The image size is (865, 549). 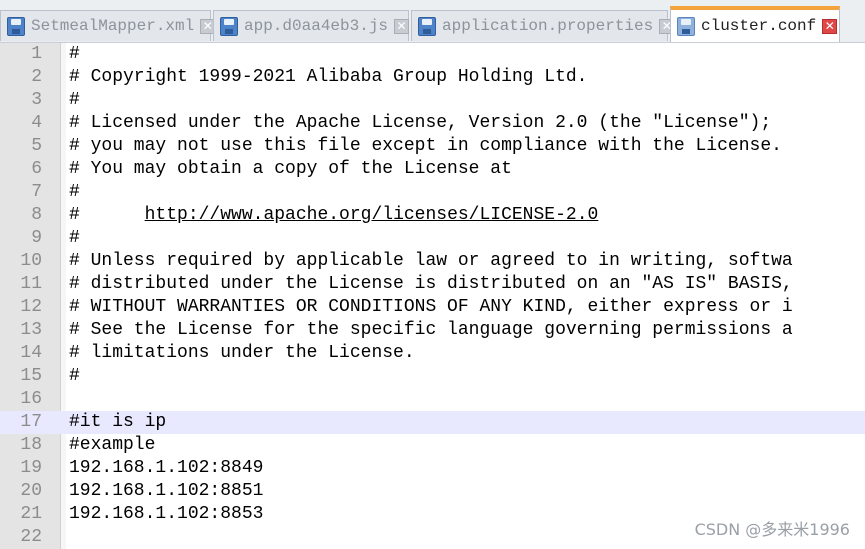 What do you see at coordinates (432, 353) in the screenshot?
I see `code-line: 14 # limitations under the License.` at bounding box center [432, 353].